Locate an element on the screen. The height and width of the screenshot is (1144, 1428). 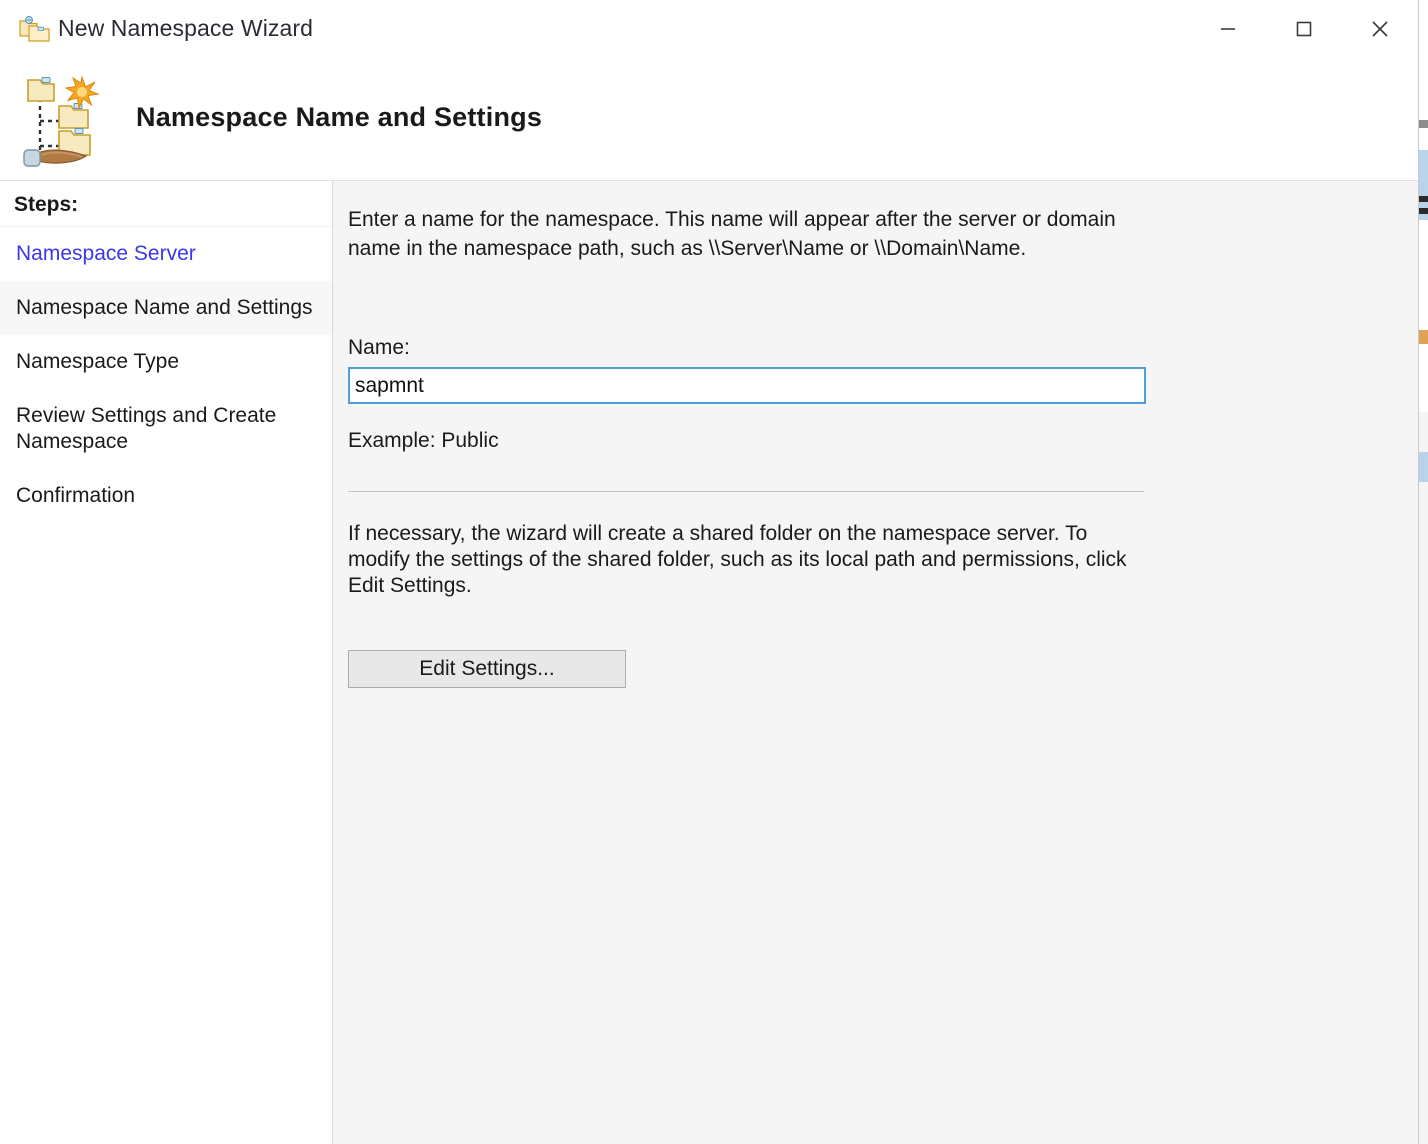
background-window-sliver is located at coordinates (1423, 572).